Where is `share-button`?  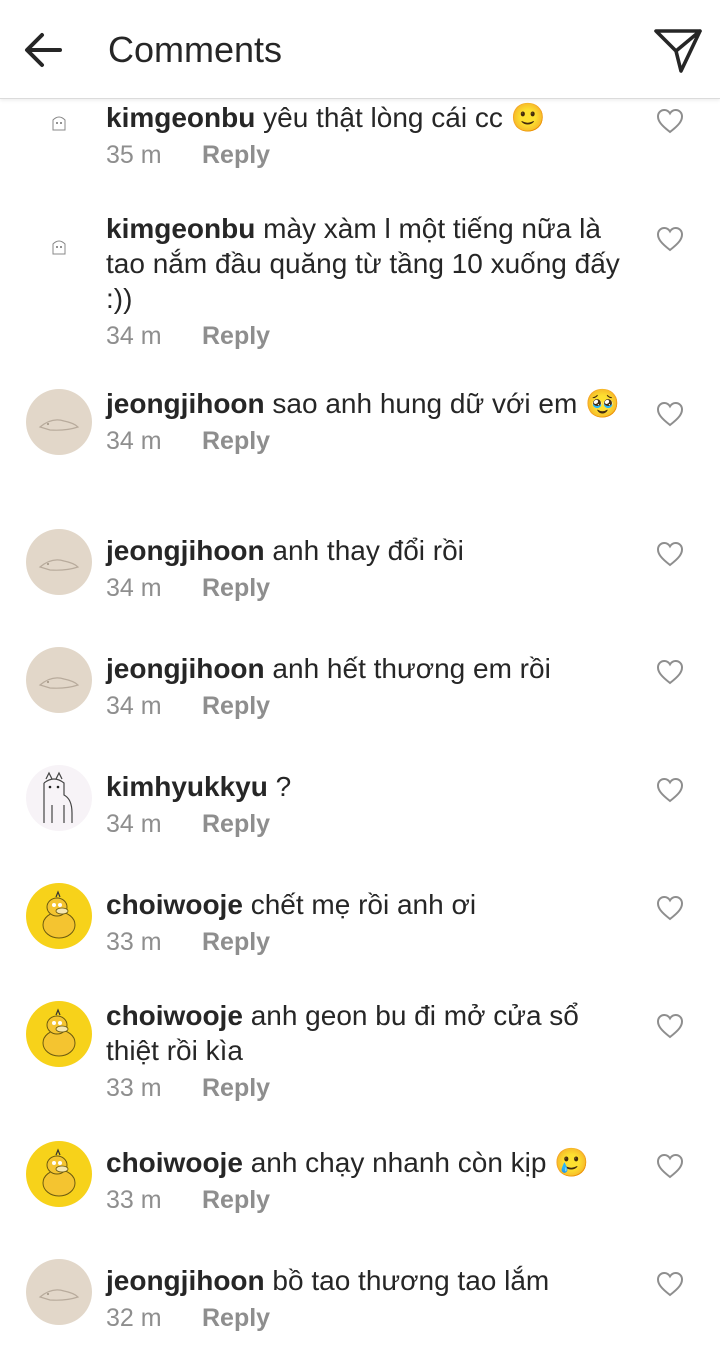 share-button is located at coordinates (678, 50).